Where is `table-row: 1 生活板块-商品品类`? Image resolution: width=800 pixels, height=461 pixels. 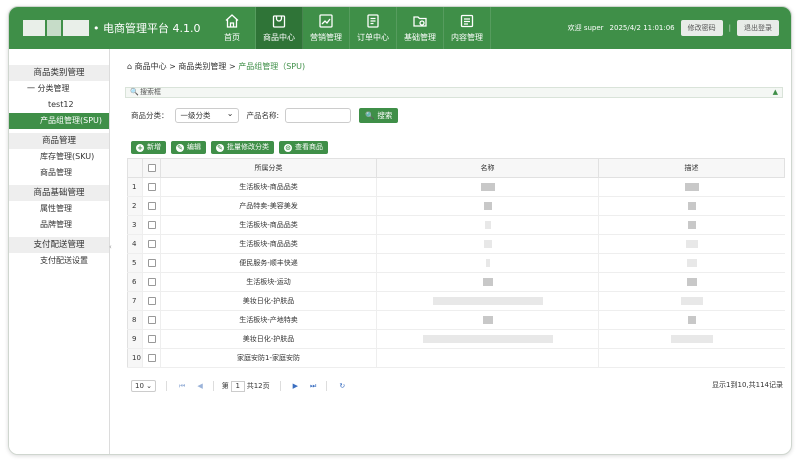 table-row: 1 生活板块-商品品类 is located at coordinates (456, 187).